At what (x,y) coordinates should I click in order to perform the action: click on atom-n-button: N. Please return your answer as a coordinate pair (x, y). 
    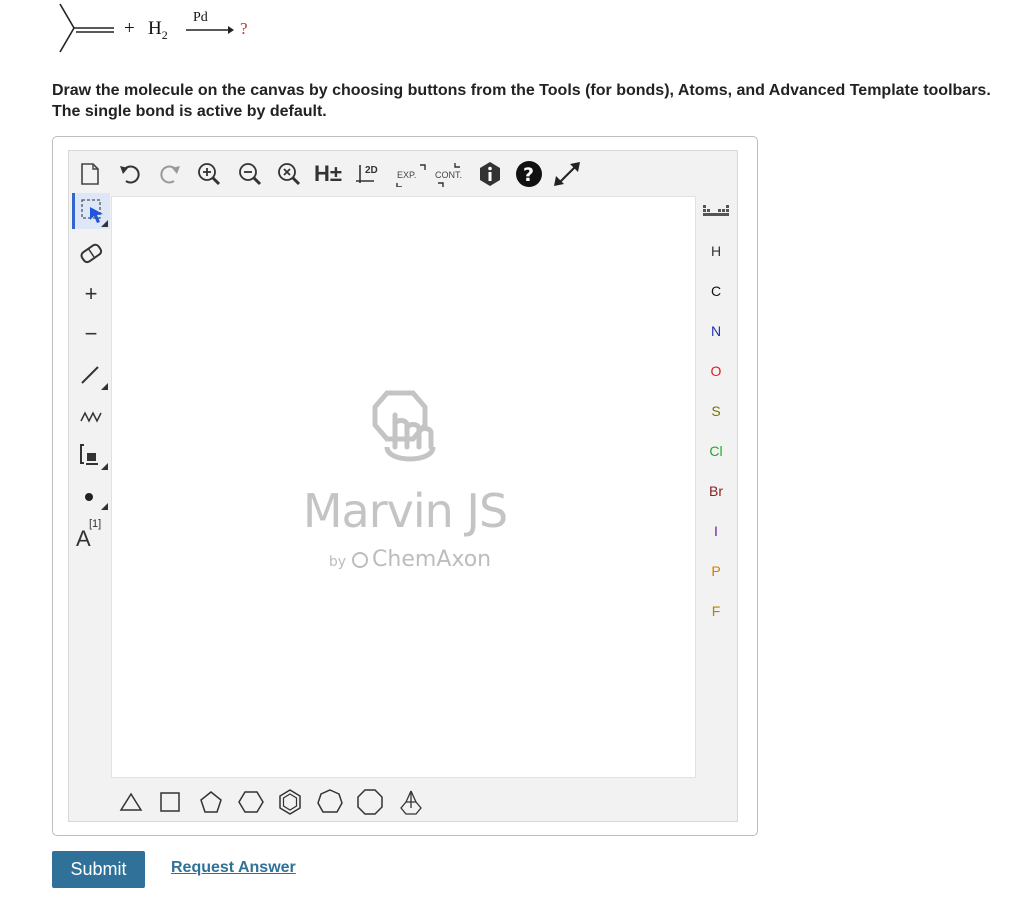
    Looking at the image, I should click on (716, 331).